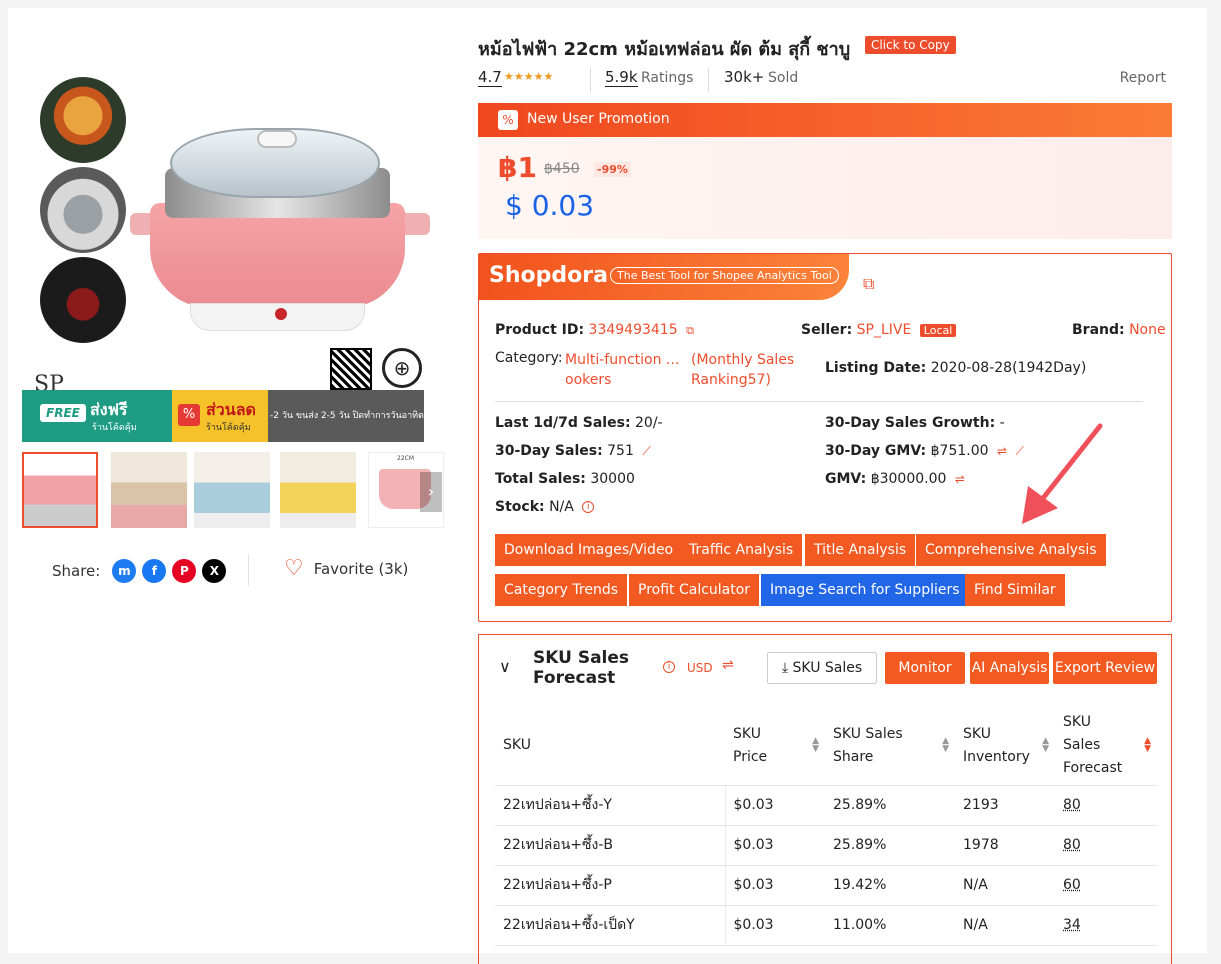  What do you see at coordinates (548, 275) in the screenshot?
I see `shopdora-logo: Shopdora` at bounding box center [548, 275].